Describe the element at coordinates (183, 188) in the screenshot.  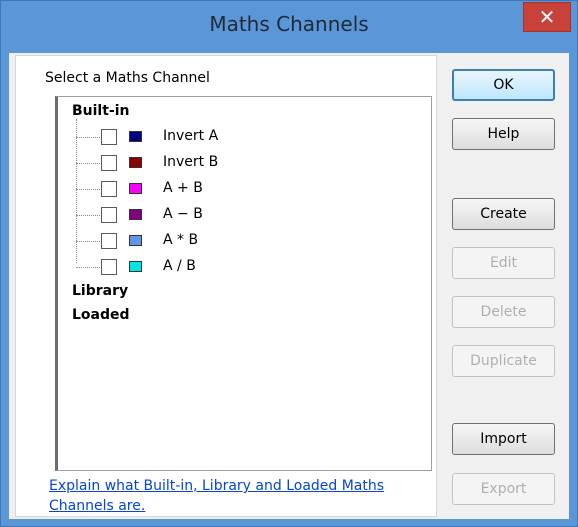
I see `channel-label: A + B` at that location.